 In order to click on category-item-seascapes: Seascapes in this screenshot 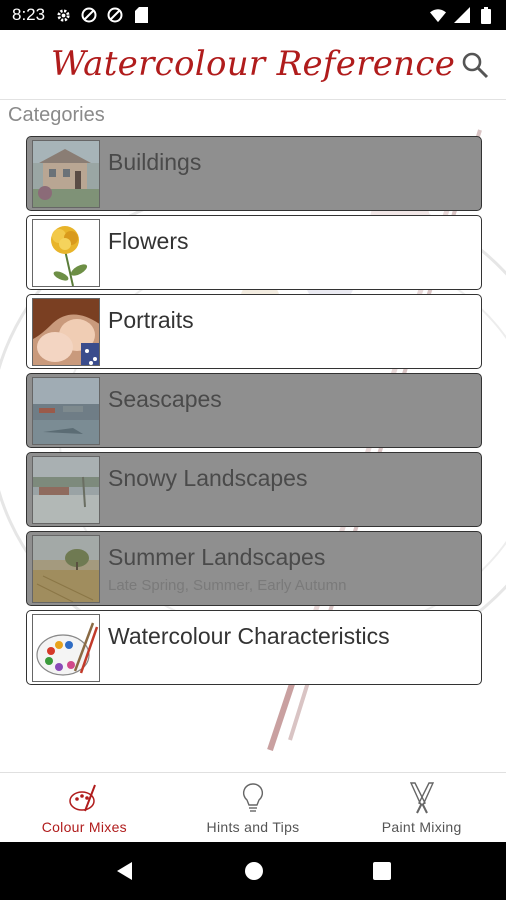, I will do `click(254, 410)`.